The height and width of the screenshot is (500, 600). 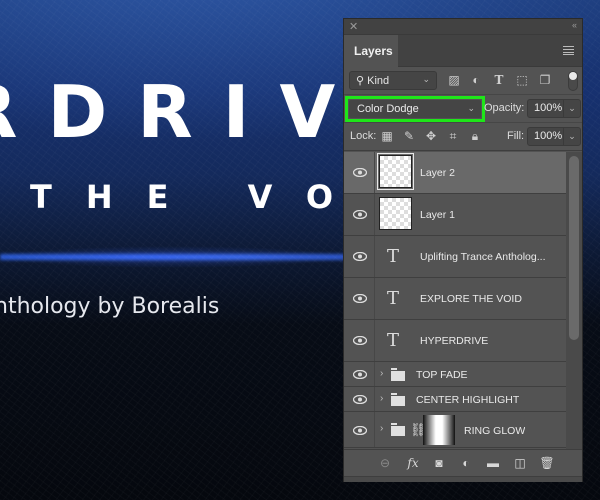 I want to click on lock-position-icon: ✥, so click(x=431, y=136).